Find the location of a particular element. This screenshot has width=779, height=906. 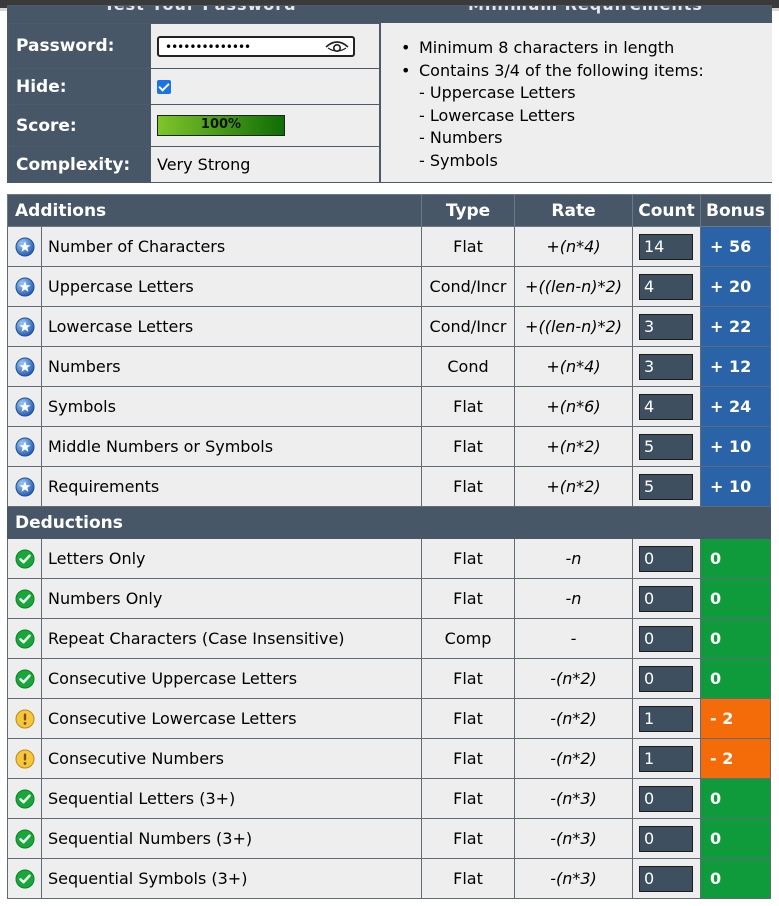

star-icon is located at coordinates (24, 407).